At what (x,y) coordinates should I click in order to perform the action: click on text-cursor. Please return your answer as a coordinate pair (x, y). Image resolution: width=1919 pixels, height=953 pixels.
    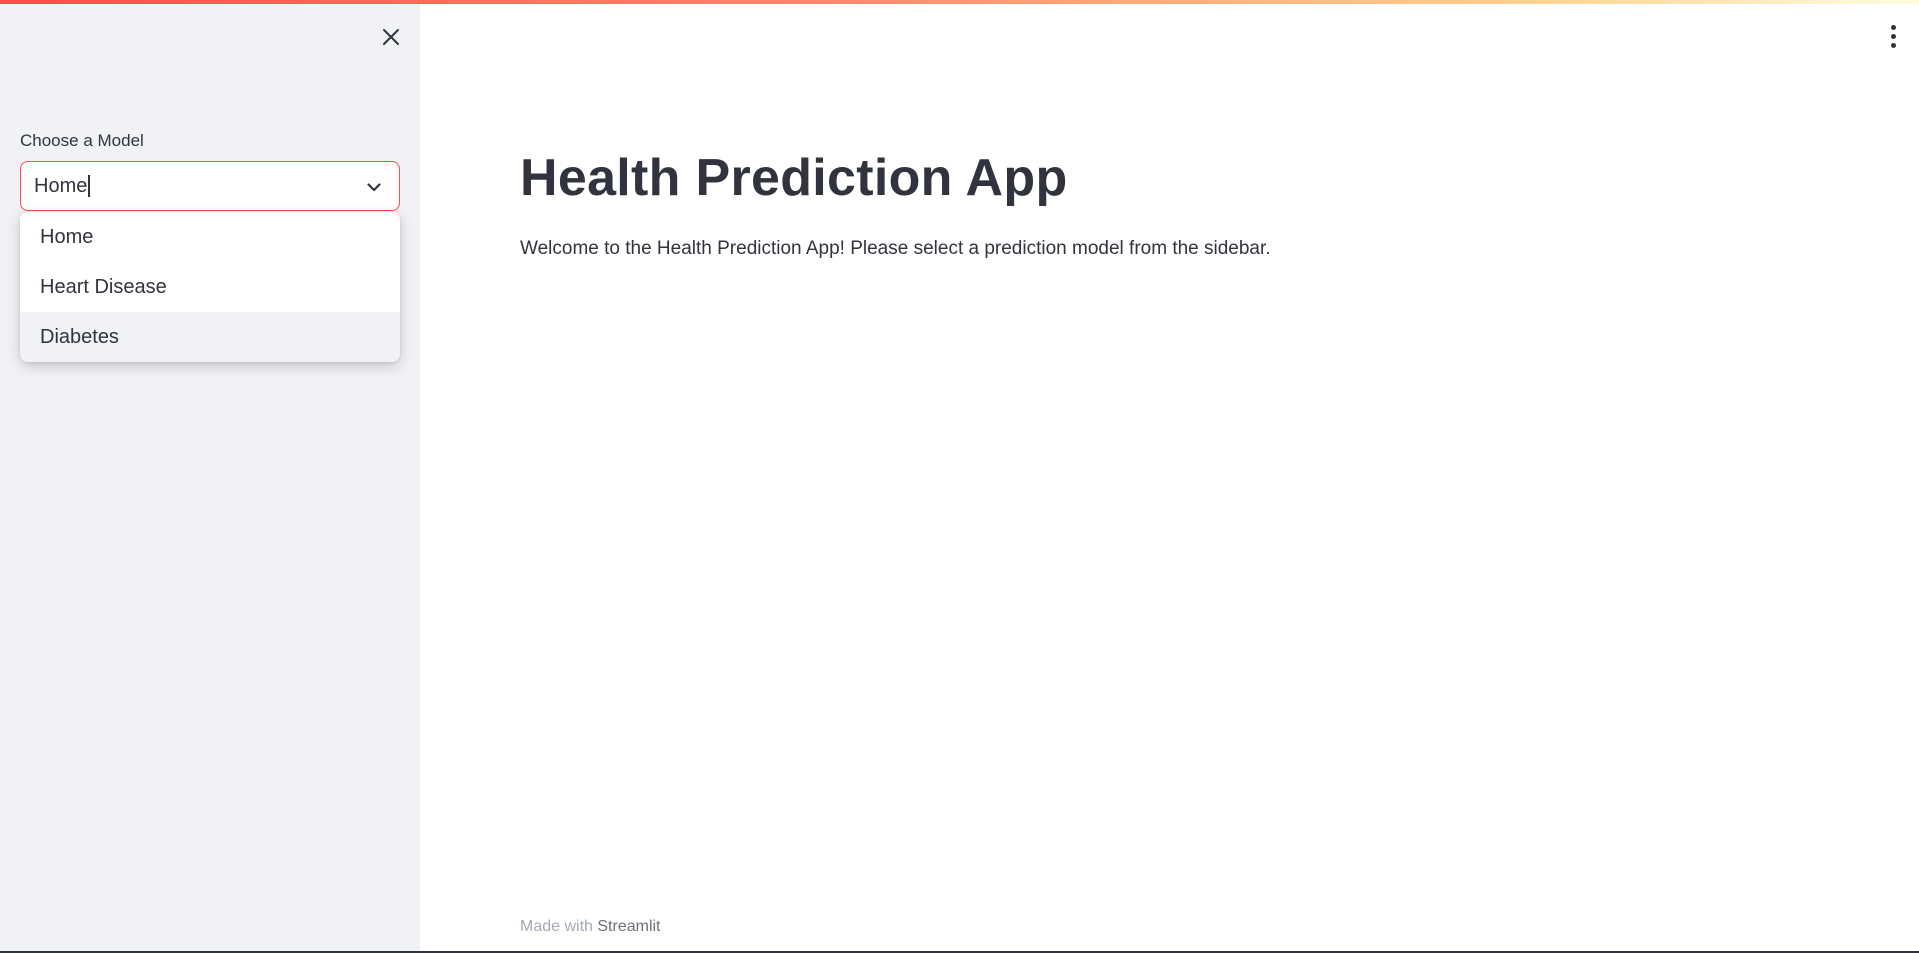
    Looking at the image, I should click on (89, 186).